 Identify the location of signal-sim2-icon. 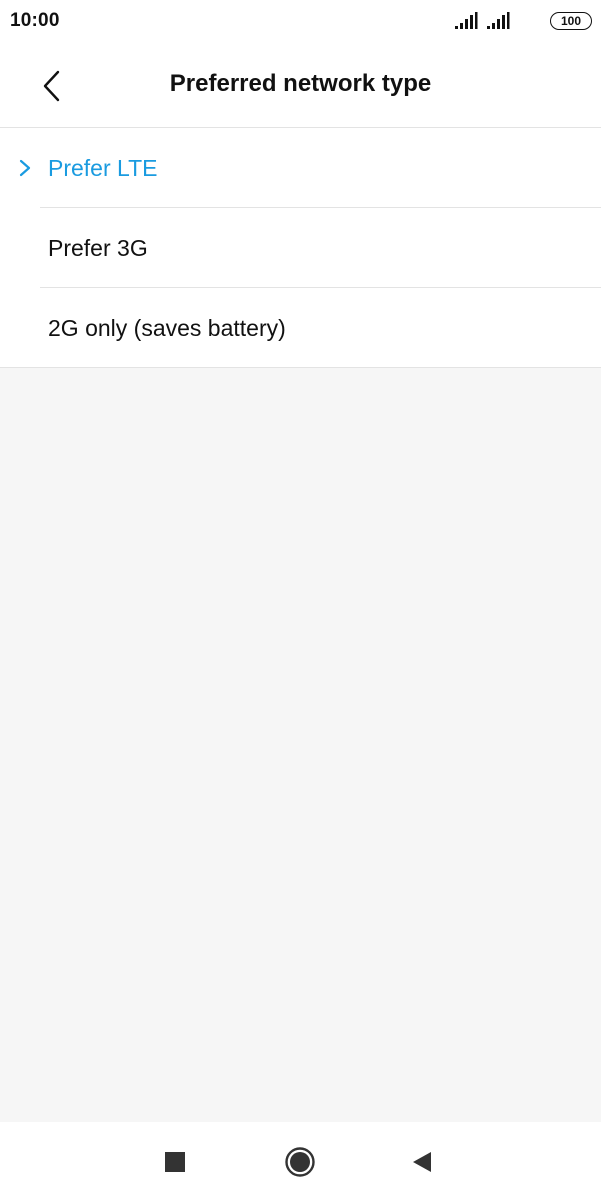
(498, 20).